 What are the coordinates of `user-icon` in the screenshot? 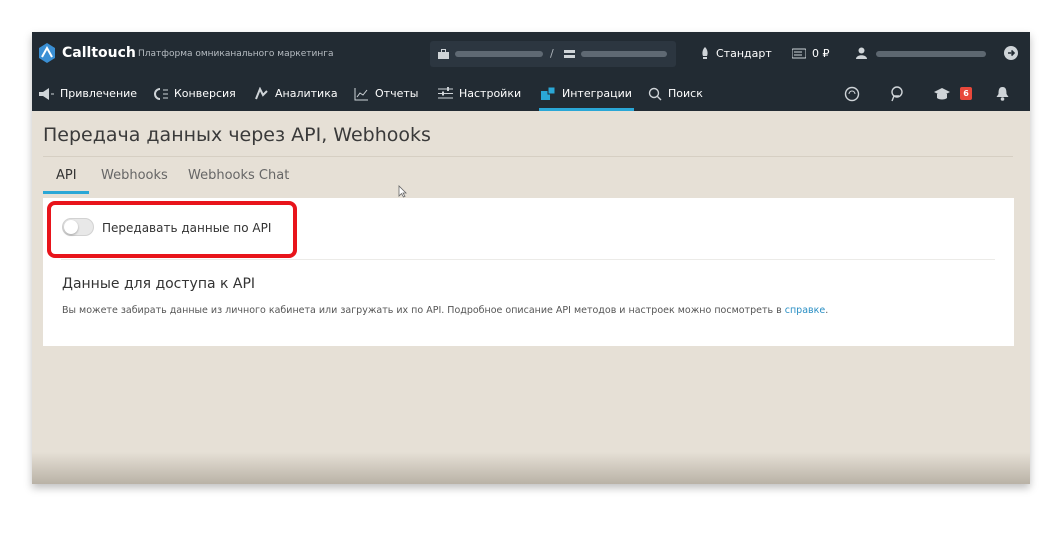 It's located at (861, 53).